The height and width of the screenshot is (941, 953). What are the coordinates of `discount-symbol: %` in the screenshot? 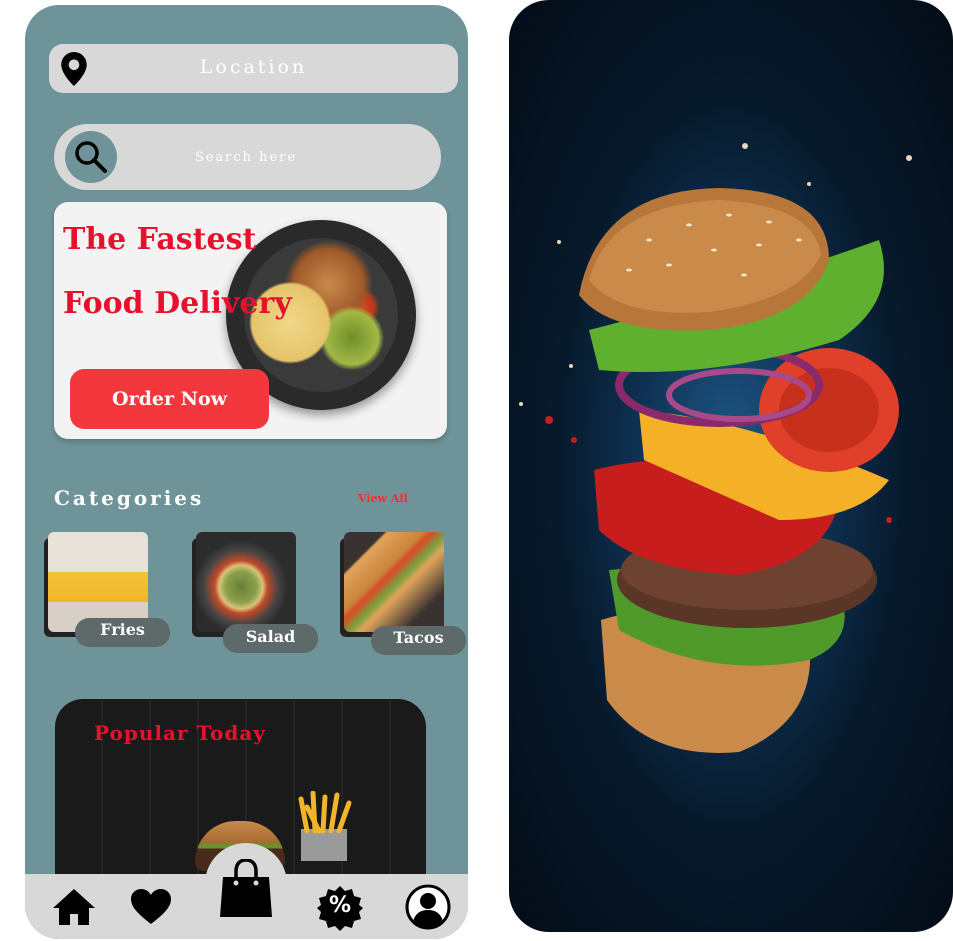 It's located at (340, 905).